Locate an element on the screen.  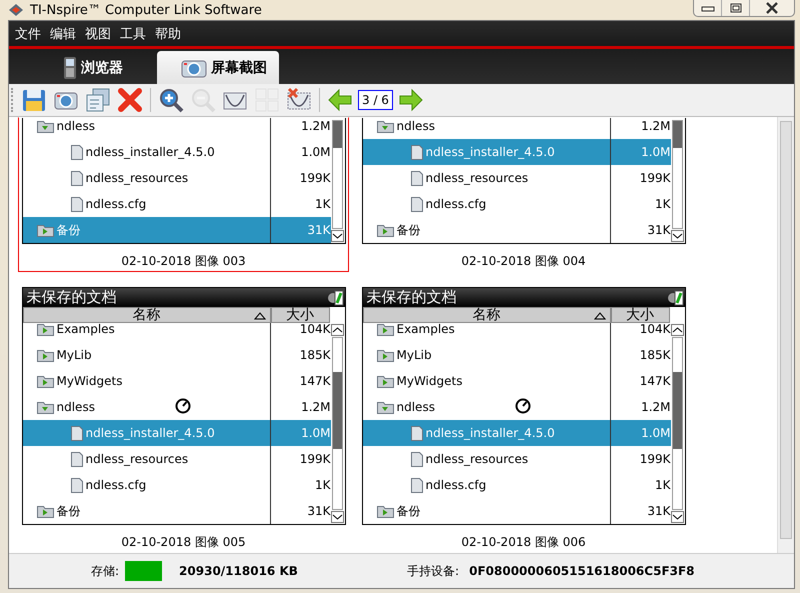
forward-arrow-icon is located at coordinates (410, 100).